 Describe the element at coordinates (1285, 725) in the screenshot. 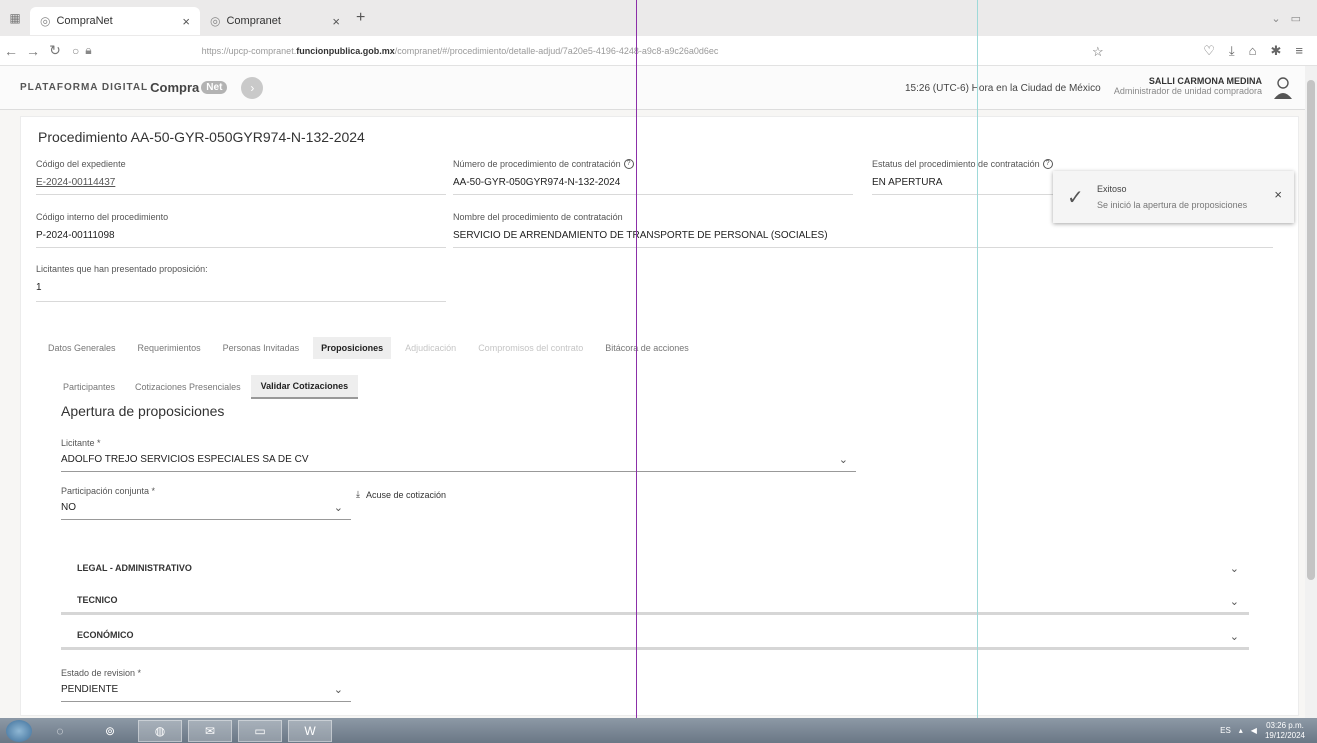

I see `tray-time: 03:26 p.m.` at that location.